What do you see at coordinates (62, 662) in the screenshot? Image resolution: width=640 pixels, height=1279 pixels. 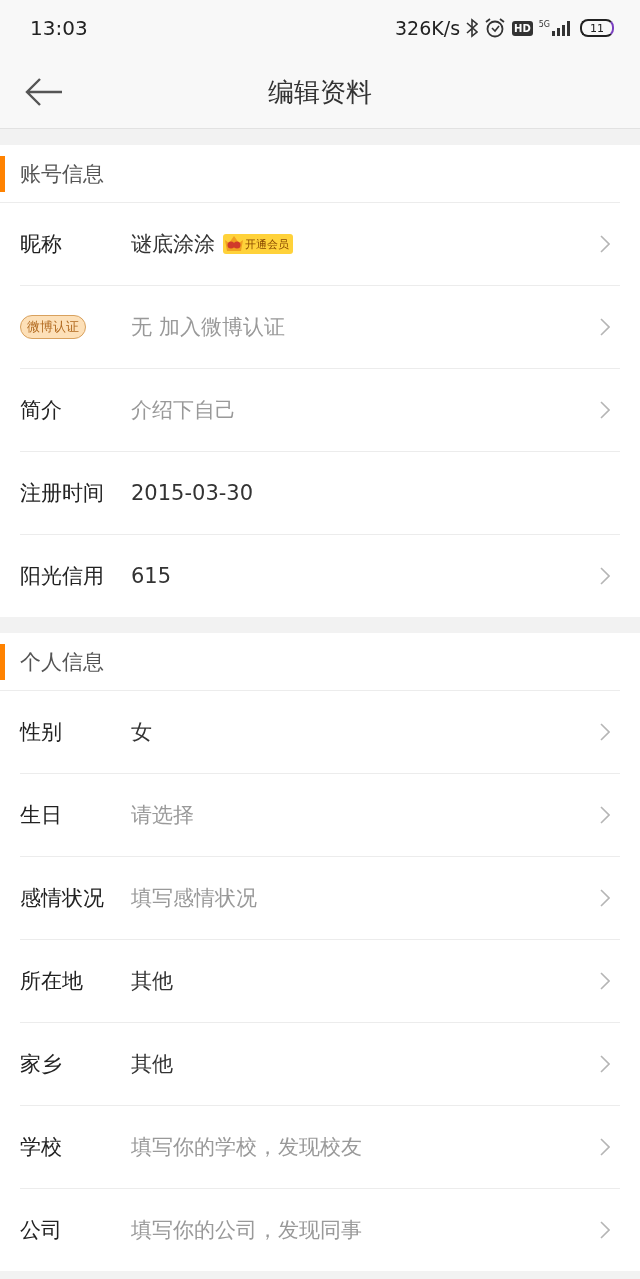 I see `section-title: 个人信息` at bounding box center [62, 662].